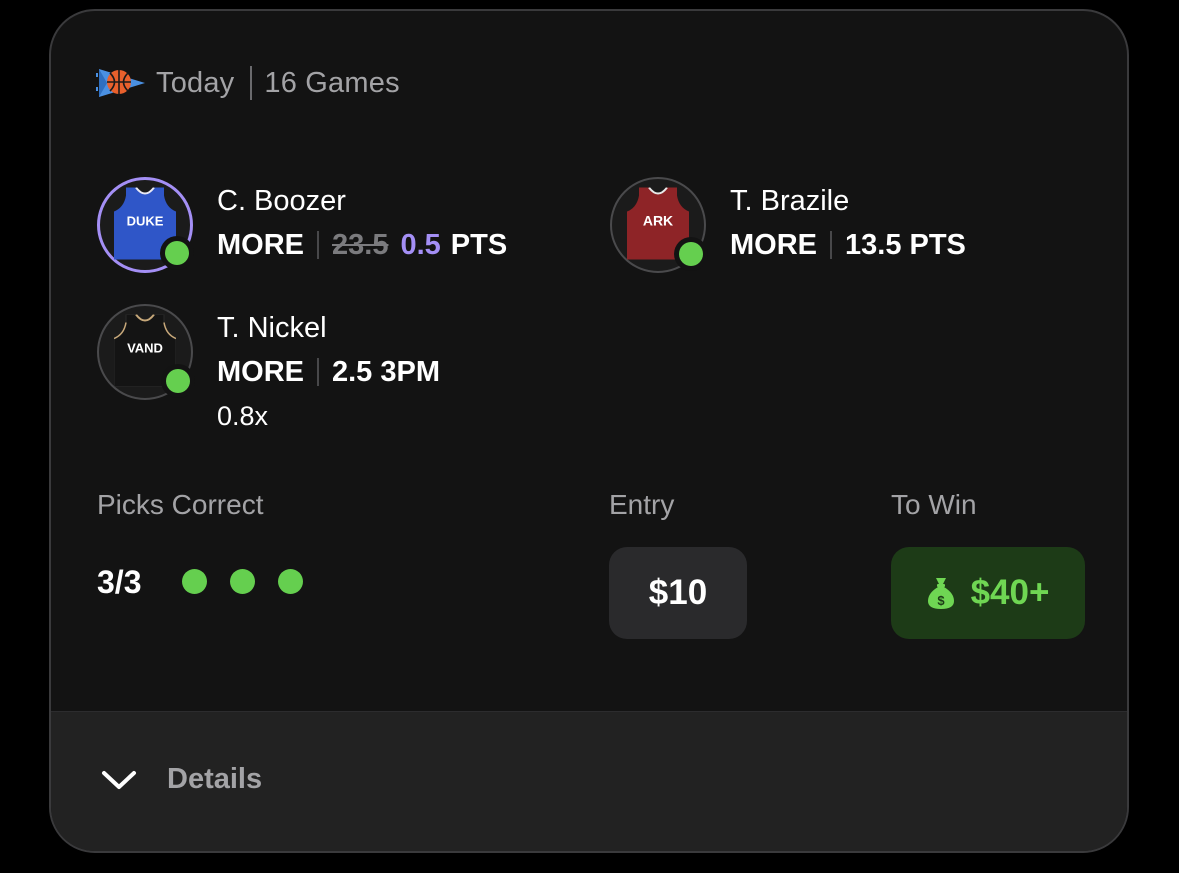 This screenshot has width=1179, height=873. What do you see at coordinates (251, 83) in the screenshot?
I see `header-divider` at bounding box center [251, 83].